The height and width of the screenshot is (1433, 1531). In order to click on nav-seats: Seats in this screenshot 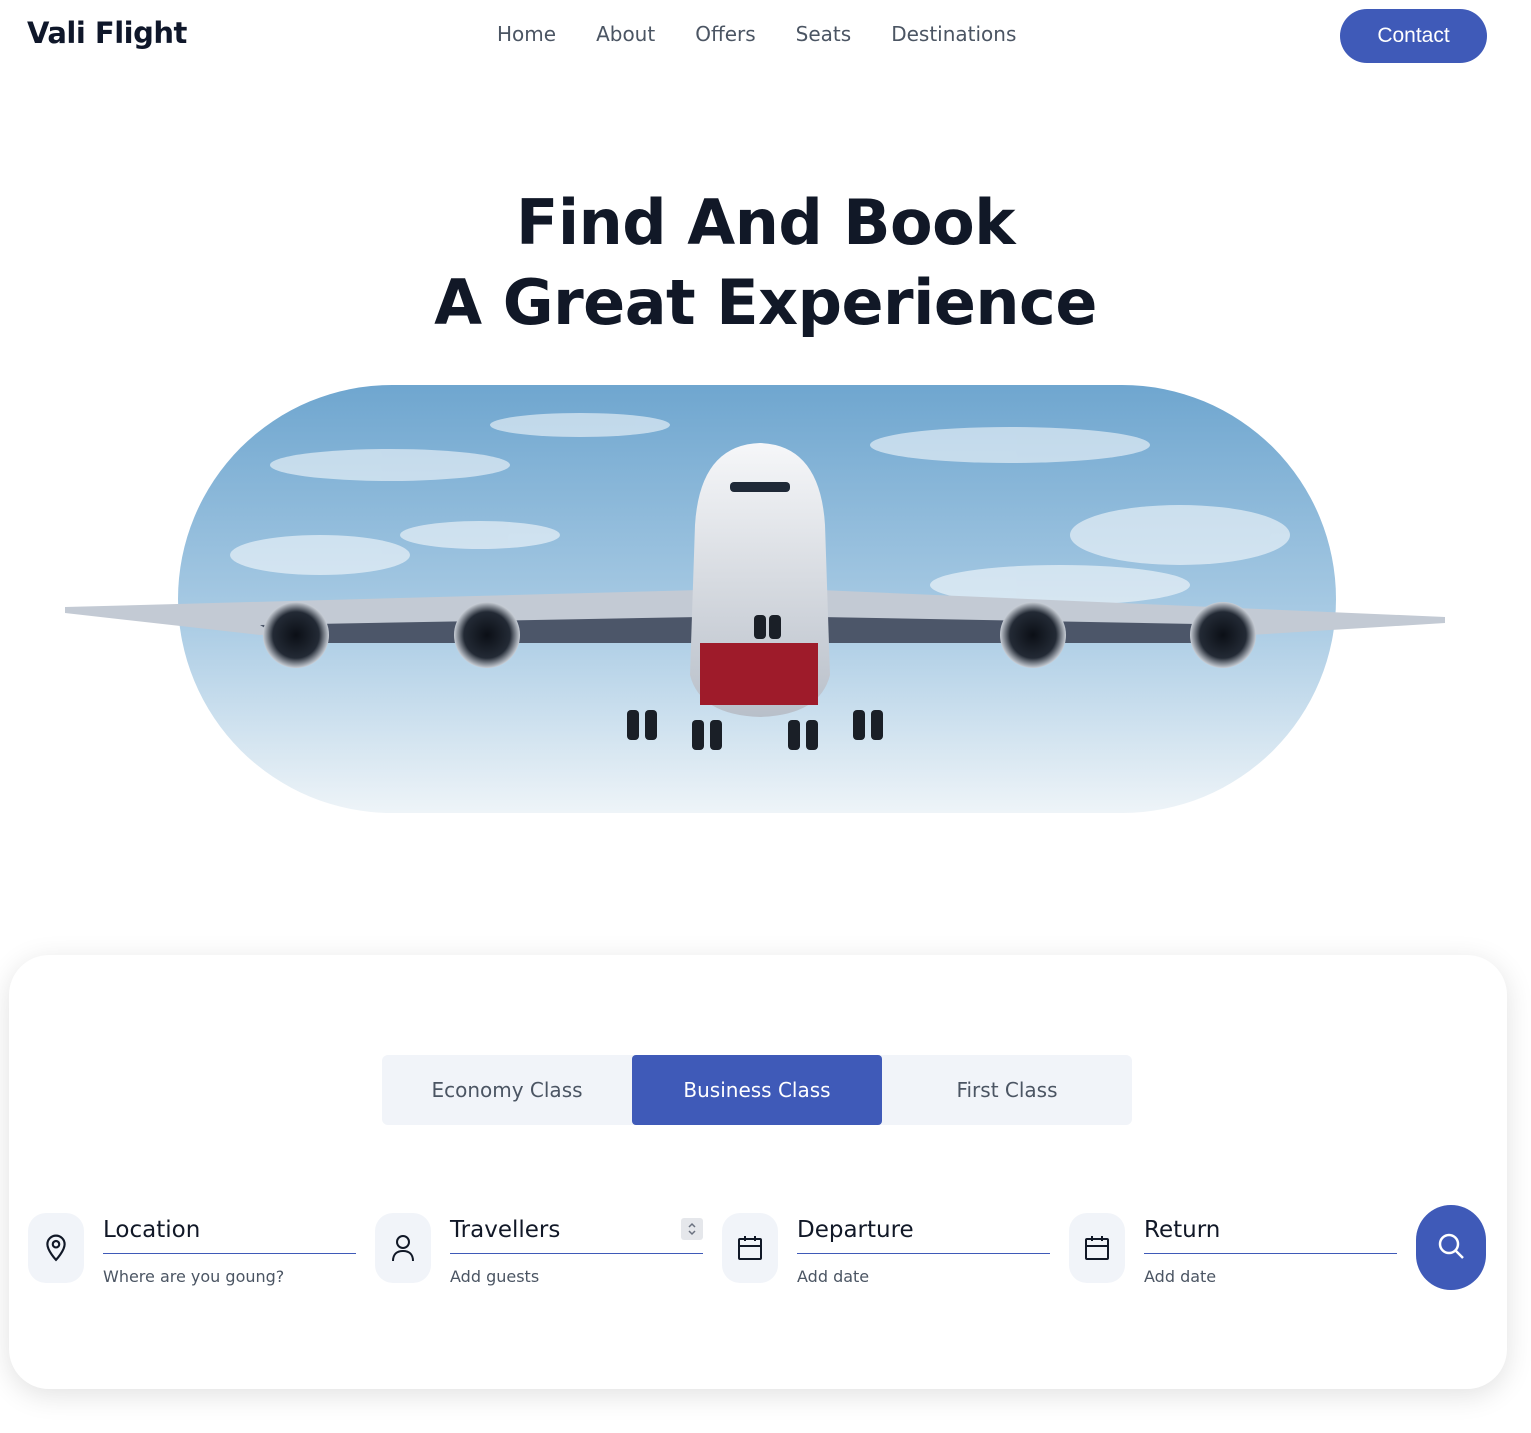, I will do `click(824, 34)`.